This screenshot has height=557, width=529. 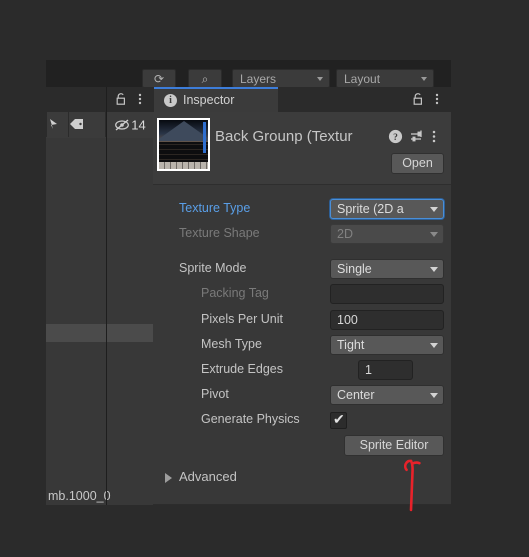 I want to click on panel-divider, so click(x=106, y=296).